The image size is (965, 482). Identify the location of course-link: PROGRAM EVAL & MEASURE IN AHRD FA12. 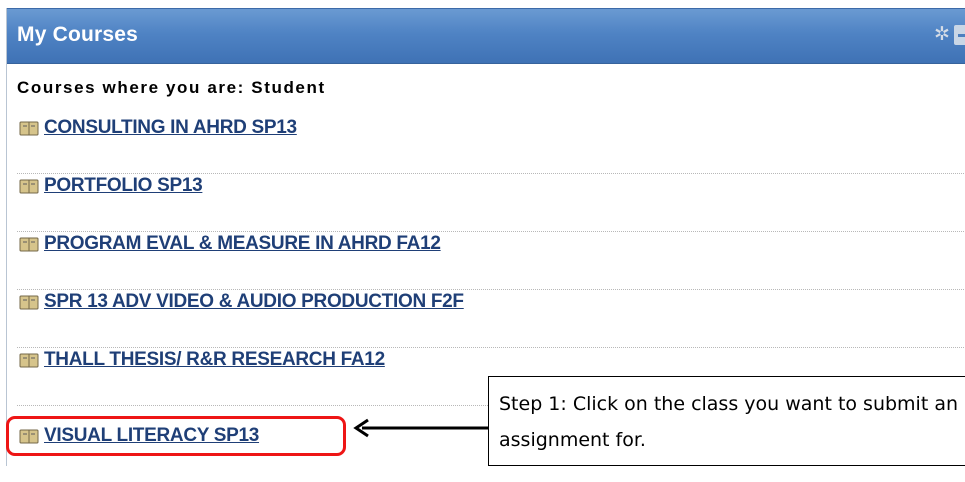
(242, 244).